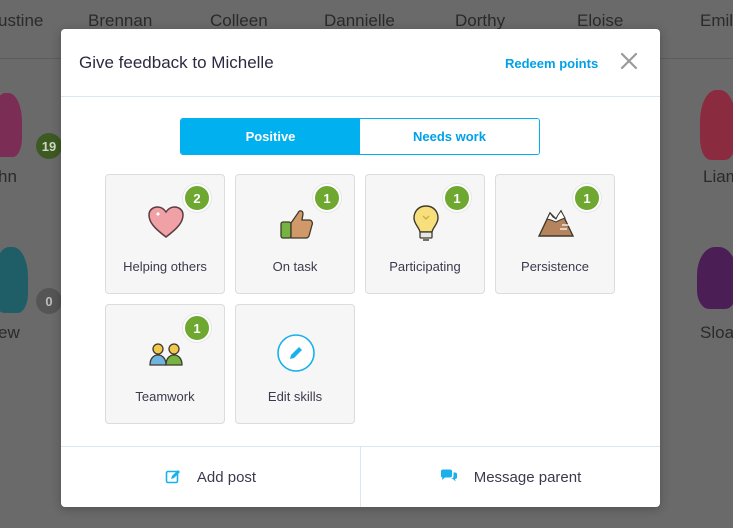 The width and height of the screenshot is (733, 528). Describe the element at coordinates (716, 21) in the screenshot. I see `student-name: Emil` at that location.